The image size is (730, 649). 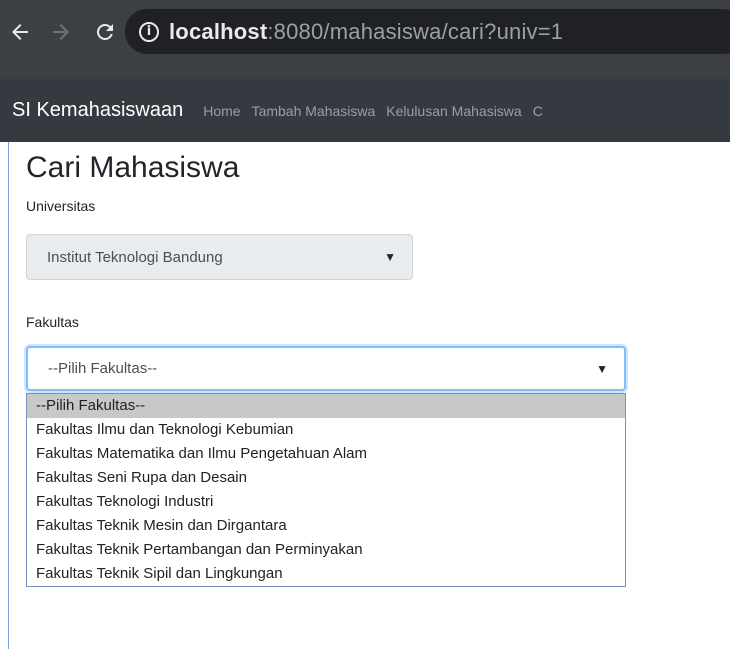 What do you see at coordinates (221, 111) in the screenshot?
I see `nav-link-home: Home` at bounding box center [221, 111].